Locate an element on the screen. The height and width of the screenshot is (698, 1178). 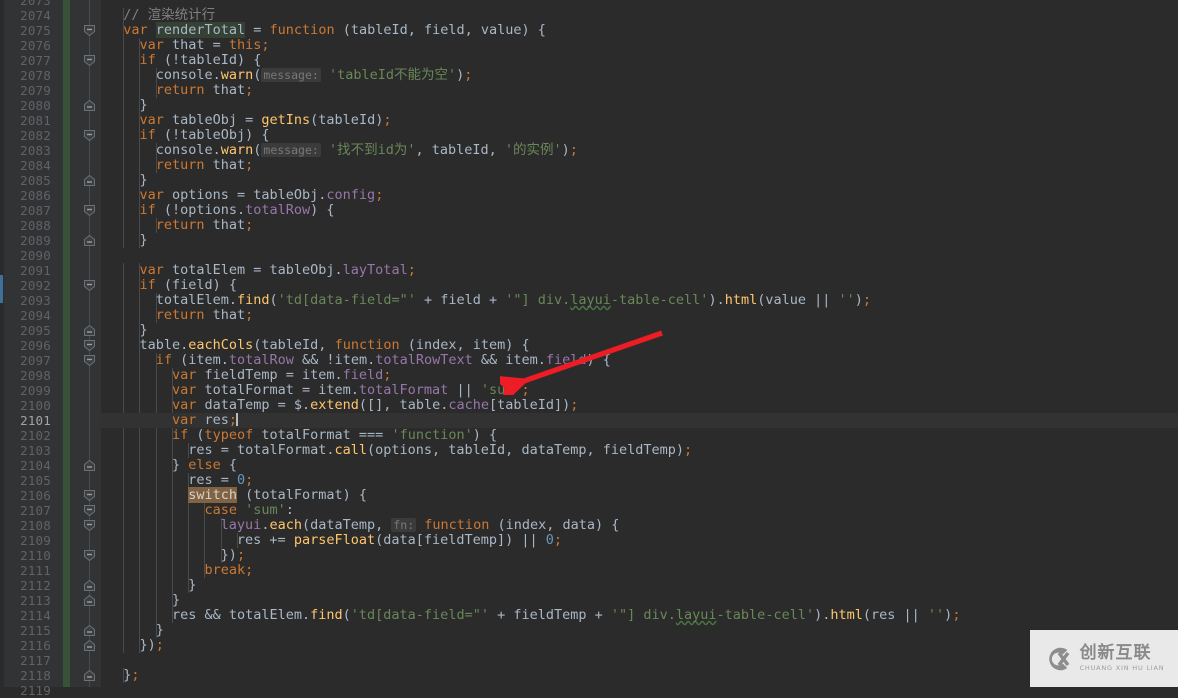
code-line: var fieldTemp = item.field; is located at coordinates (639, 375).